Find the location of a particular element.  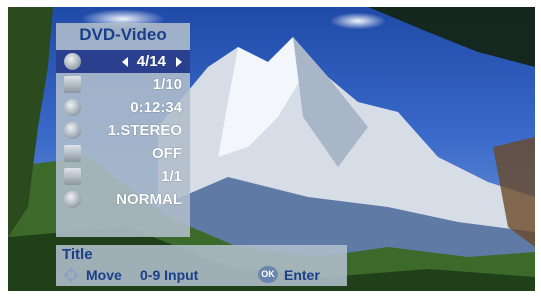

help-instructions: Move 0-9 Input OK Enter is located at coordinates (202, 275).